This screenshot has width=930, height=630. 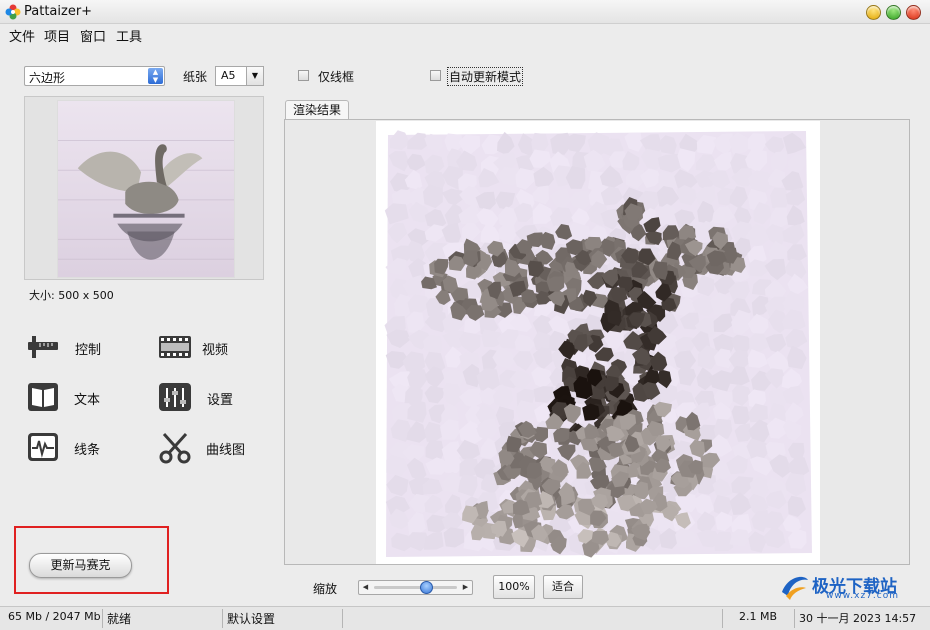 I want to click on menu-window: 窗口, so click(x=93, y=35).